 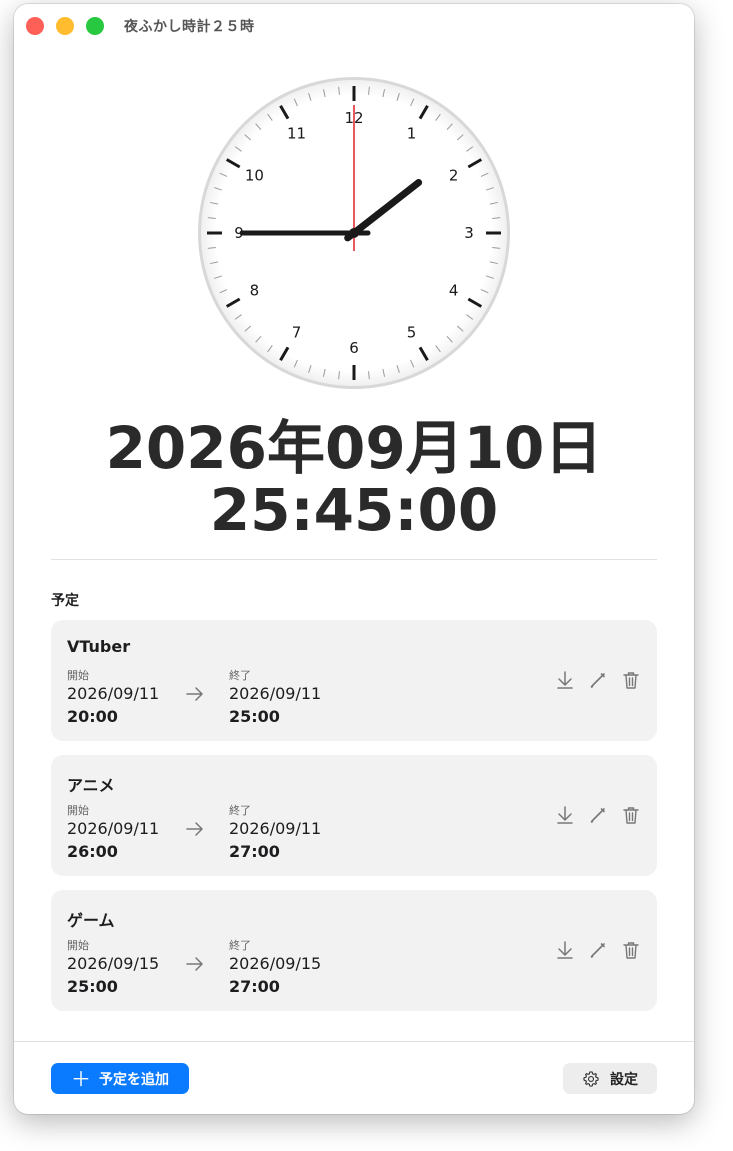 I want to click on clock-numeral: 4, so click(x=454, y=291).